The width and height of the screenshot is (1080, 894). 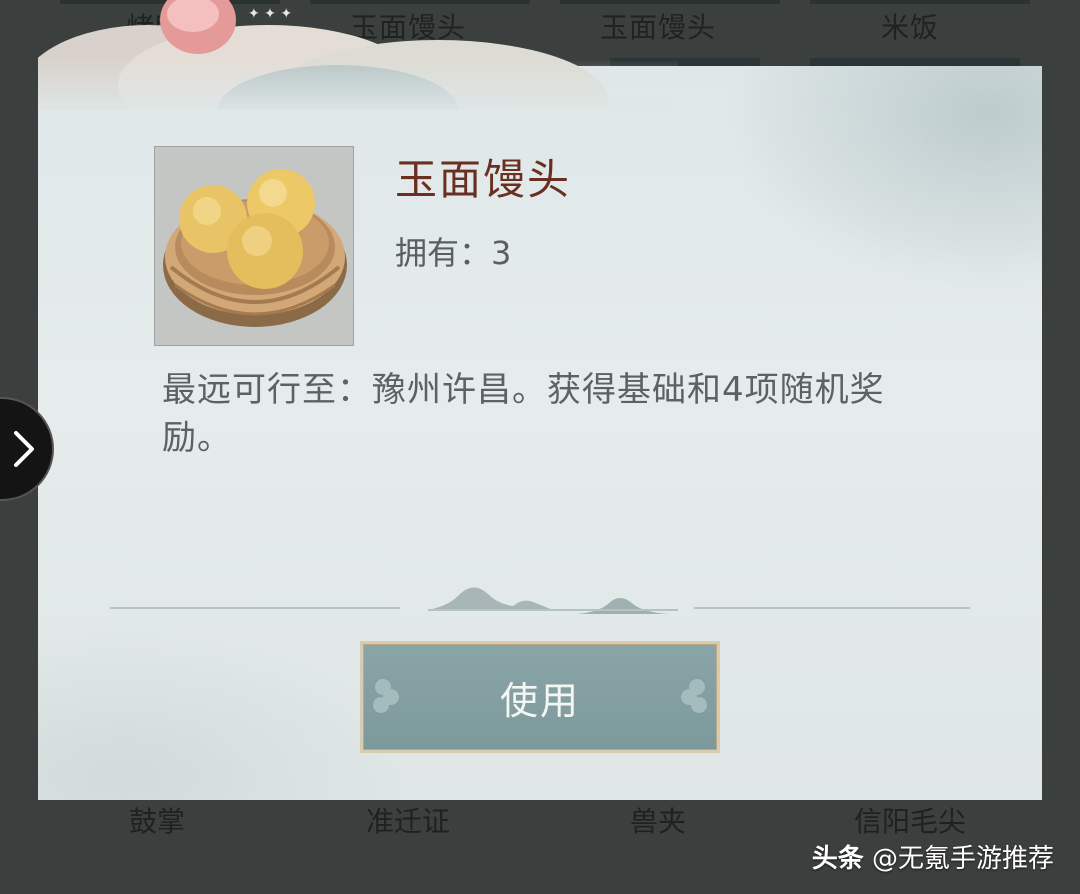 What do you see at coordinates (658, 820) in the screenshot?
I see `grid-item-label: 兽夹` at bounding box center [658, 820].